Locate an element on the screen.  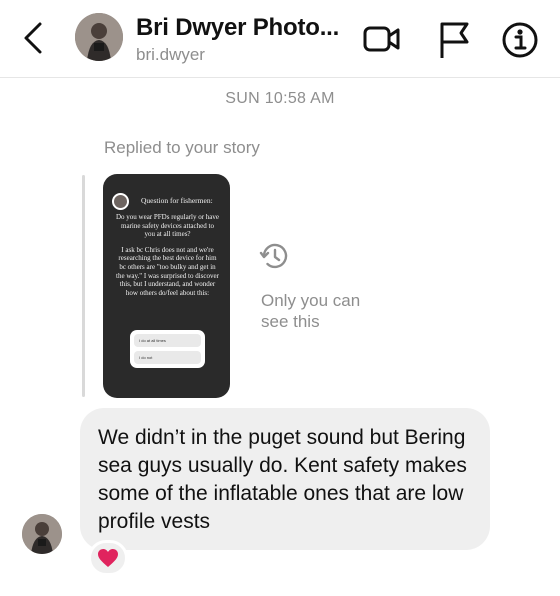
message-timestamp: SUN 10:58 AM is located at coordinates (280, 98).